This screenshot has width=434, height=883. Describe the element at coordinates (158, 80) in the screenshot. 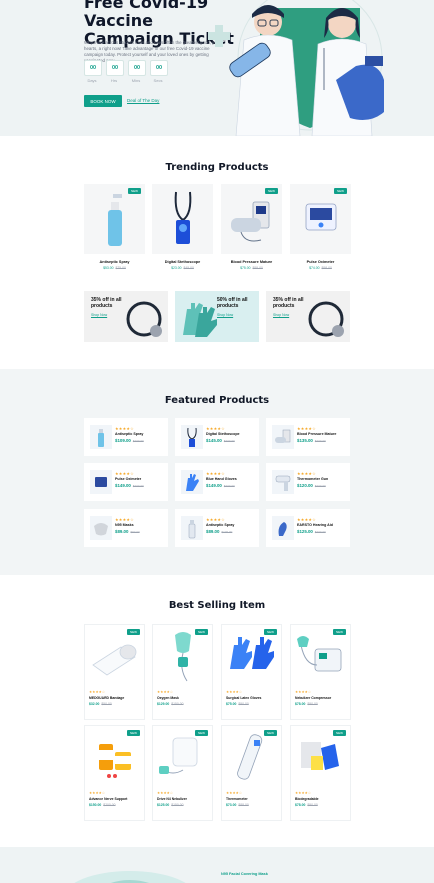

I see `countdown-label: Secs` at that location.